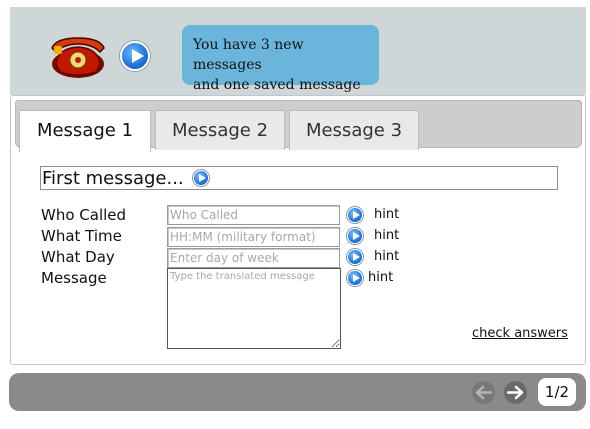  Describe the element at coordinates (78, 57) in the screenshot. I see `telephone-icon` at that location.